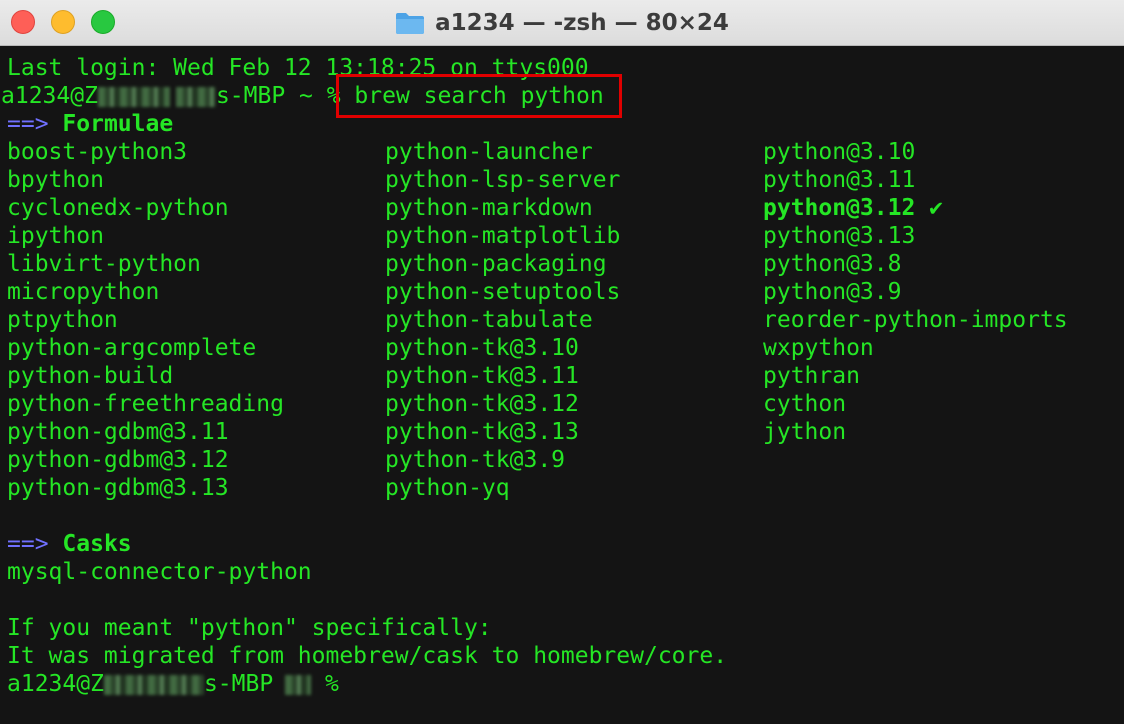 The width and height of the screenshot is (1124, 724). Describe the element at coordinates (503, 180) in the screenshot. I see `formula-item: python-lsp-server` at that location.